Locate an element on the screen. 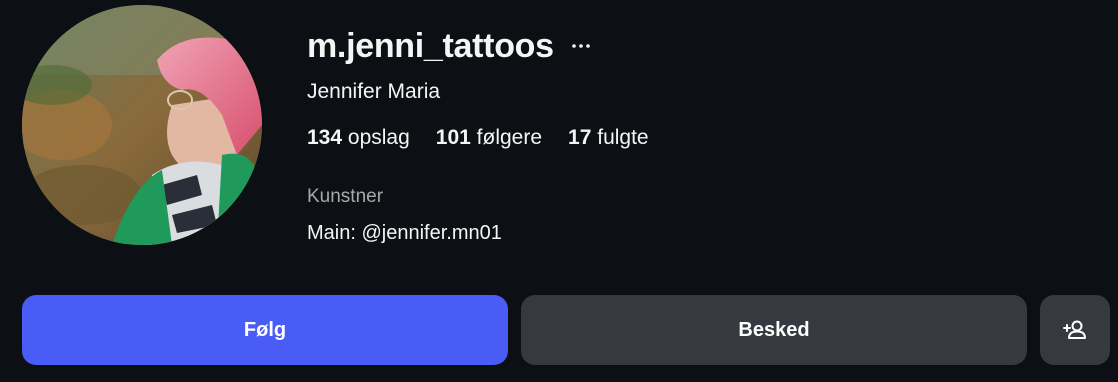 Image resolution: width=1118 pixels, height=382 pixels. follow-button: Følg is located at coordinates (265, 330).